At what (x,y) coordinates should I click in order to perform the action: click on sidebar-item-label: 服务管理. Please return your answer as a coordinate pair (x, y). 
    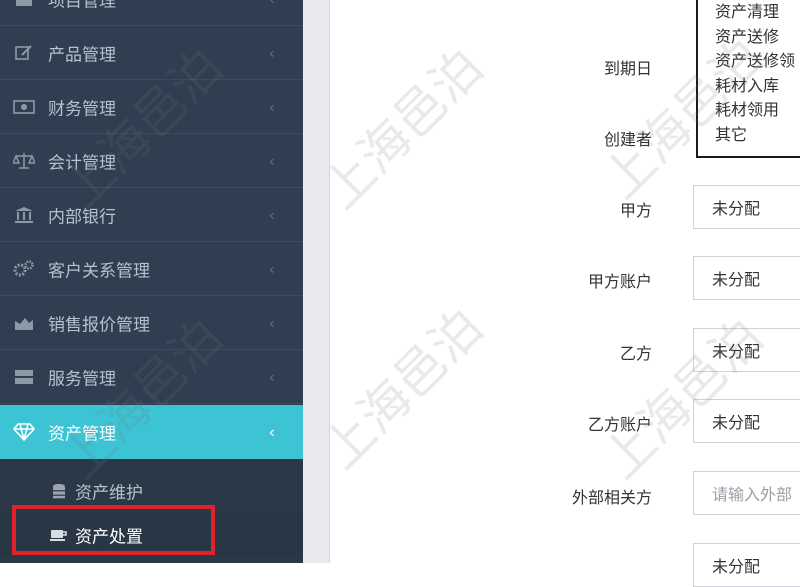
    Looking at the image, I should click on (82, 379).